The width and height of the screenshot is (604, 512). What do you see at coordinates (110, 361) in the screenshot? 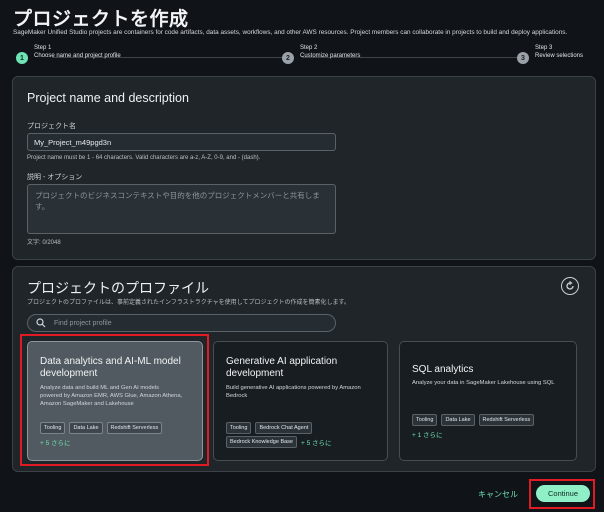
I see `card-title: Data analytics and AI-ML model` at bounding box center [110, 361].